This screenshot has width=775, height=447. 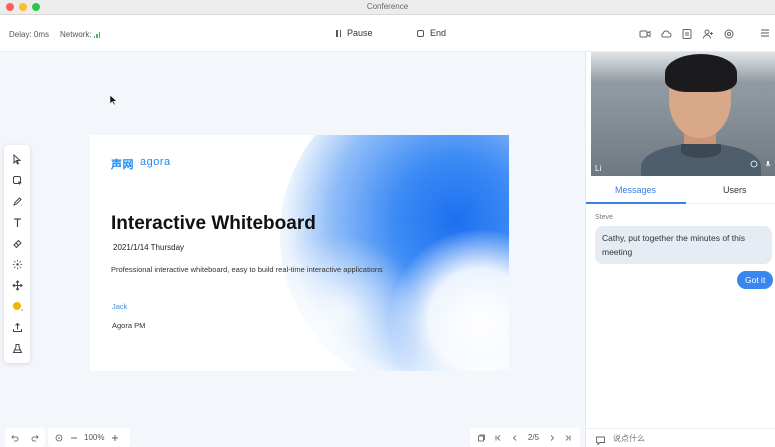 What do you see at coordinates (17, 264) in the screenshot?
I see `laser-pointer-icon` at bounding box center [17, 264].